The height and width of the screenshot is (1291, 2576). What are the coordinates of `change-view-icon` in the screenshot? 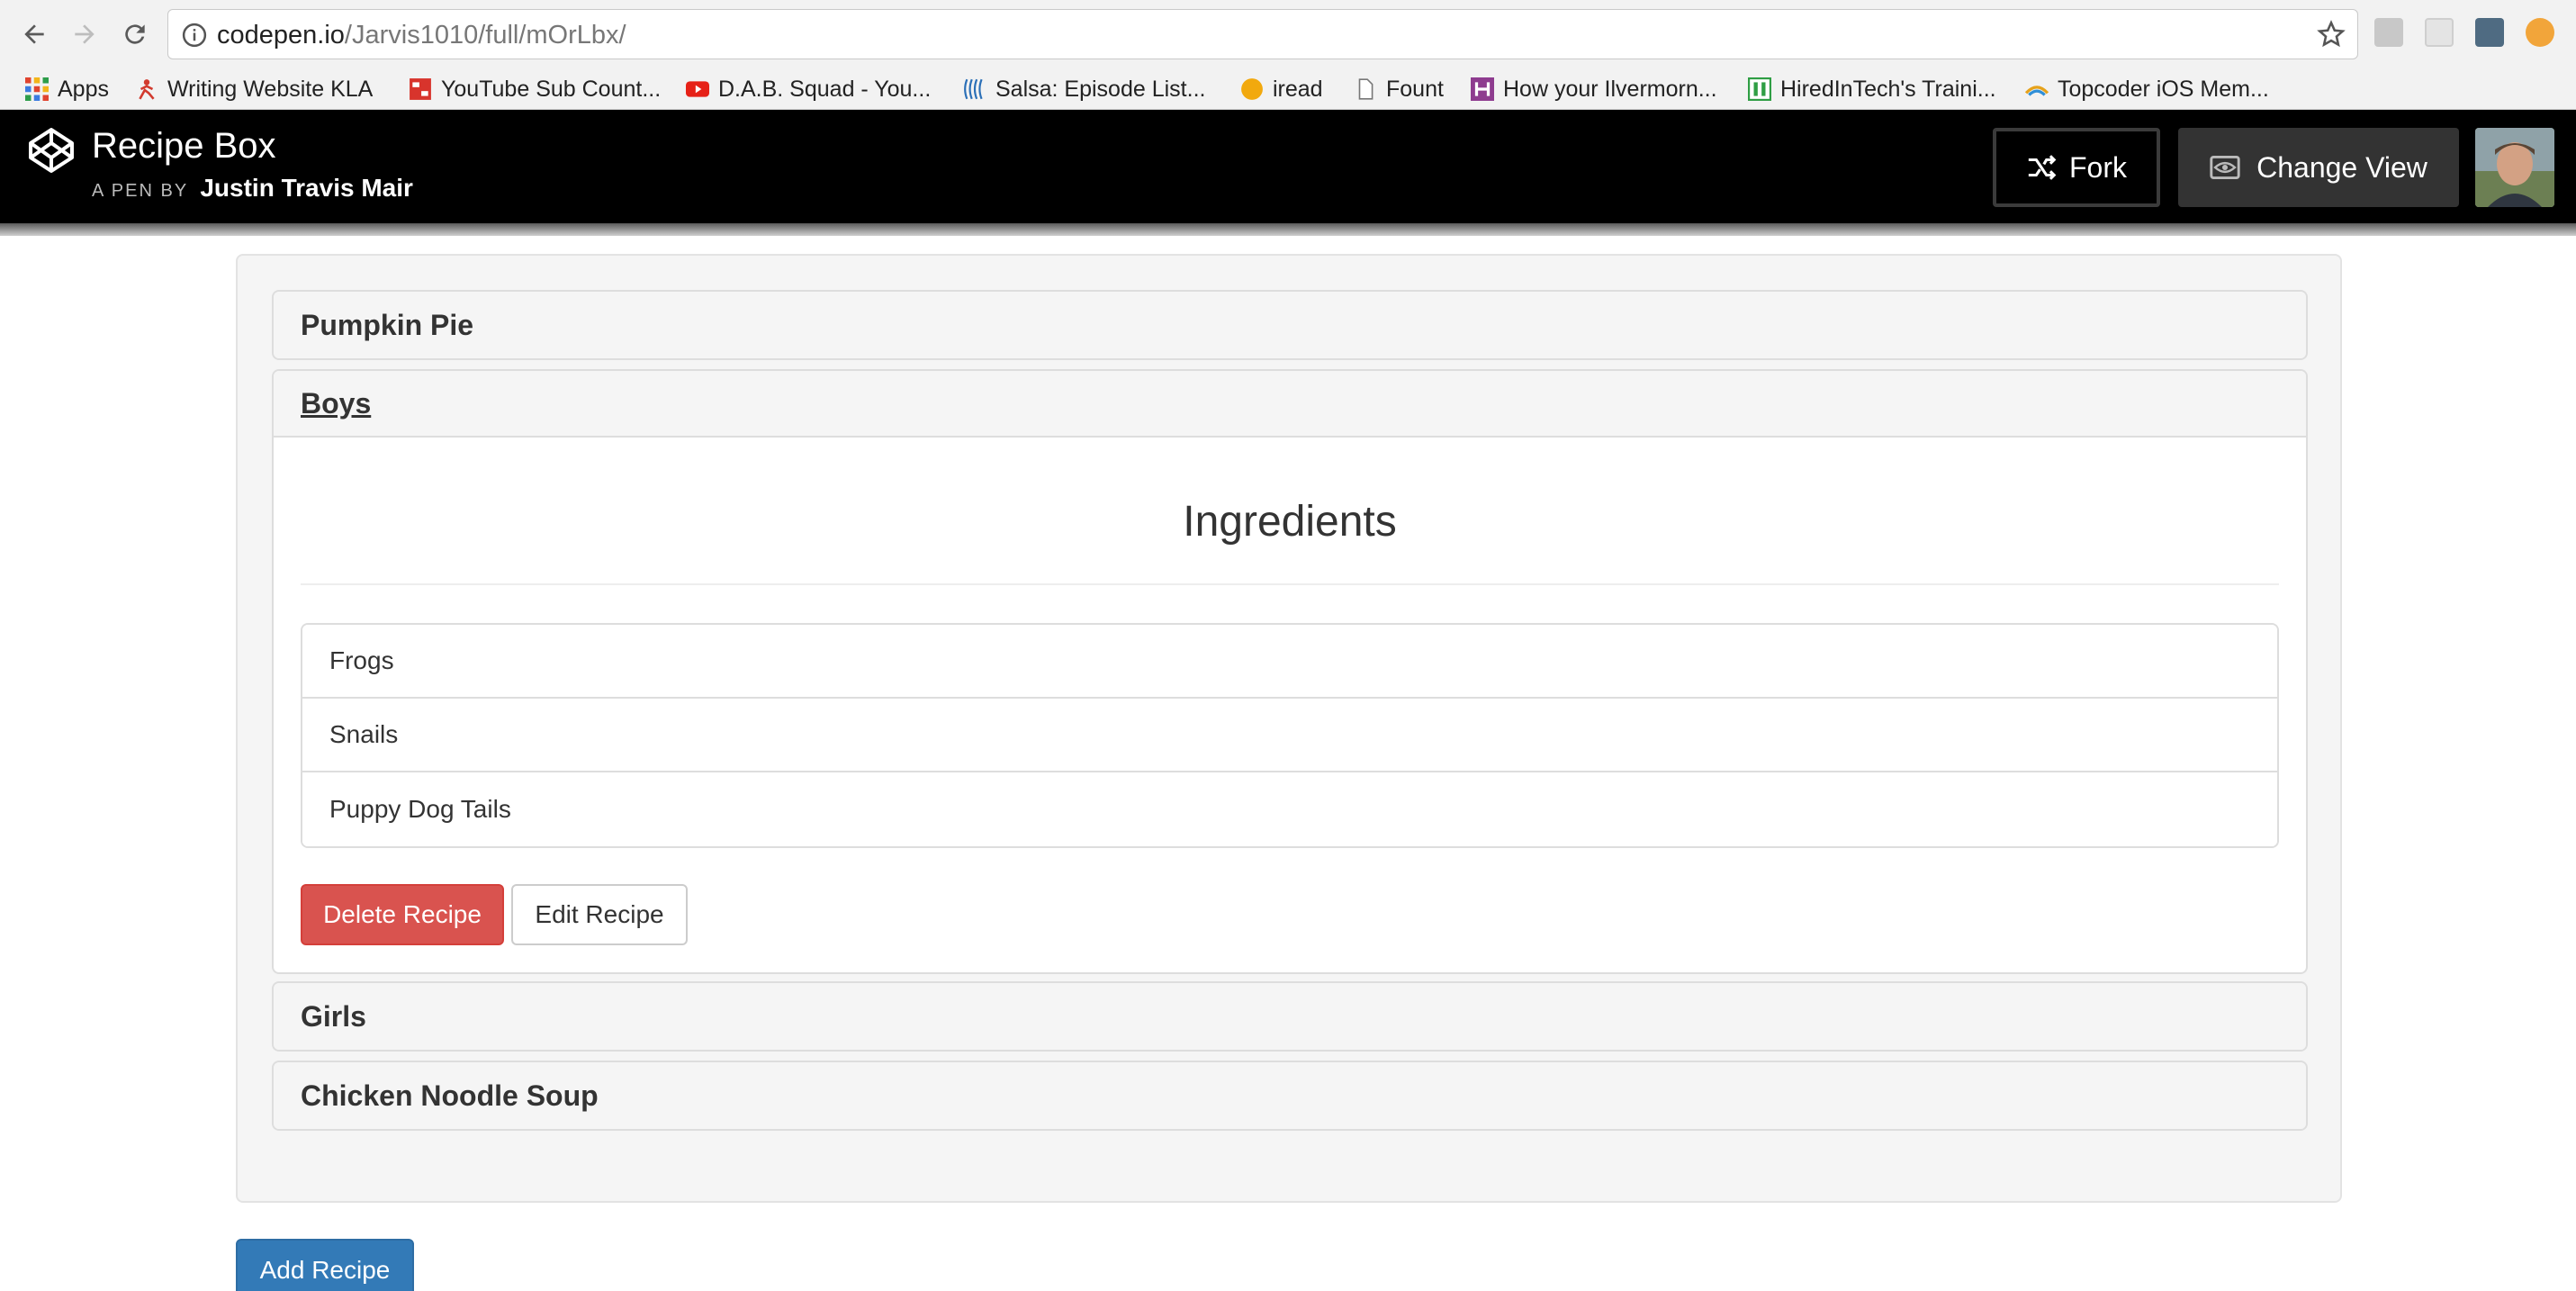 It's located at (2225, 167).